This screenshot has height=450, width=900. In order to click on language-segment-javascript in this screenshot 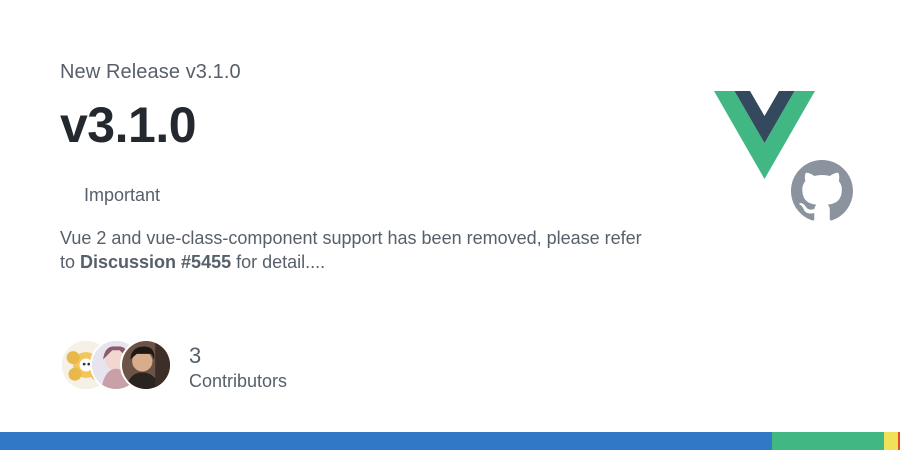, I will do `click(891, 441)`.